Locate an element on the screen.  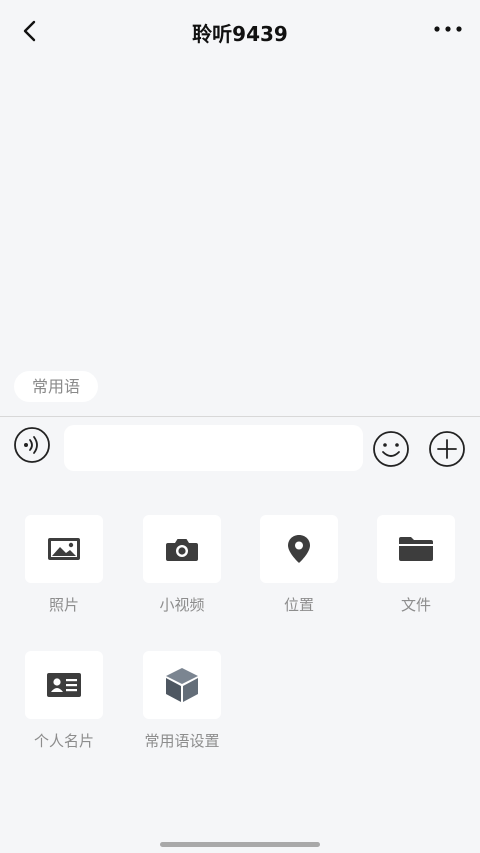
tool-label: 常用语设置 is located at coordinates (182, 741).